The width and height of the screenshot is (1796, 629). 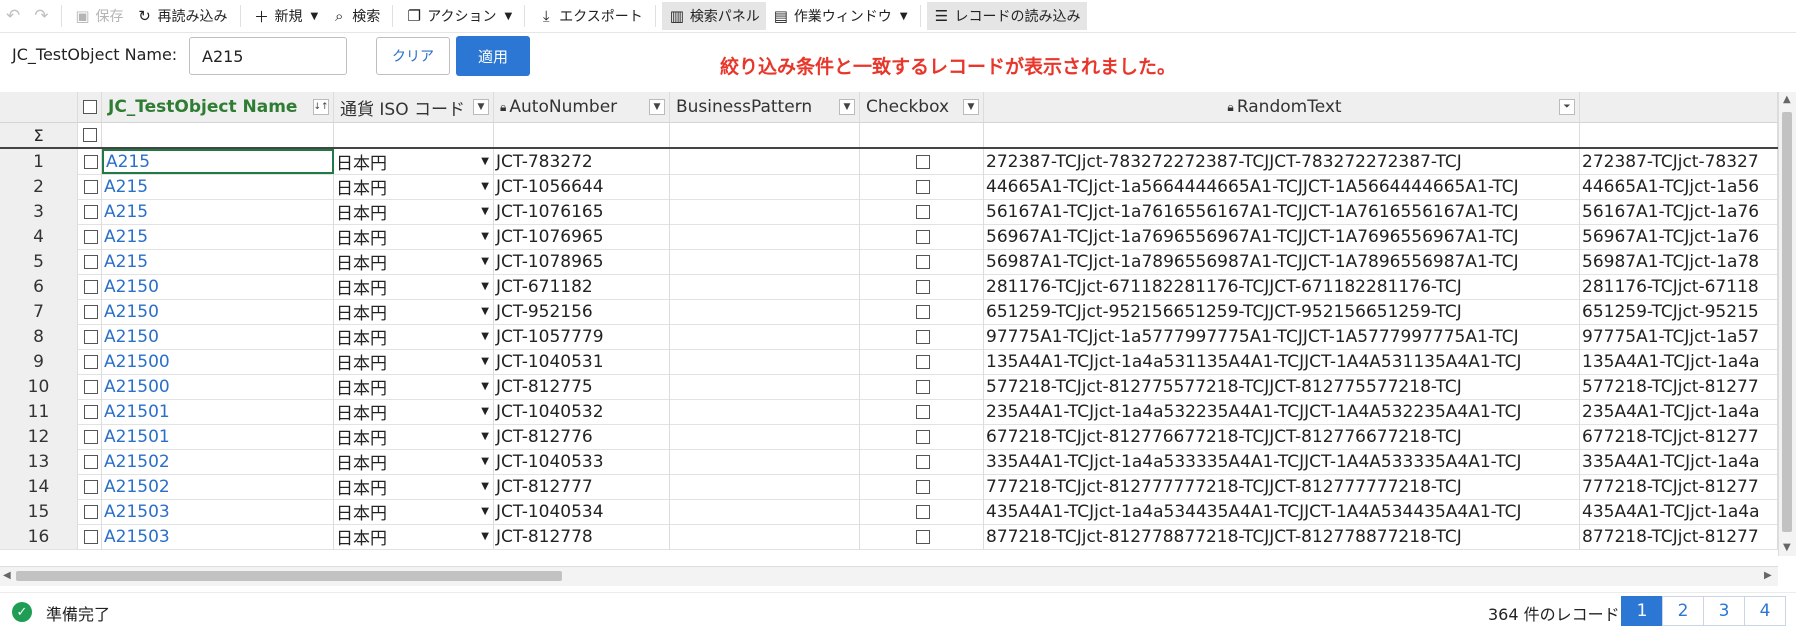 What do you see at coordinates (268, 56) in the screenshot?
I see `name-filter-input` at bounding box center [268, 56].